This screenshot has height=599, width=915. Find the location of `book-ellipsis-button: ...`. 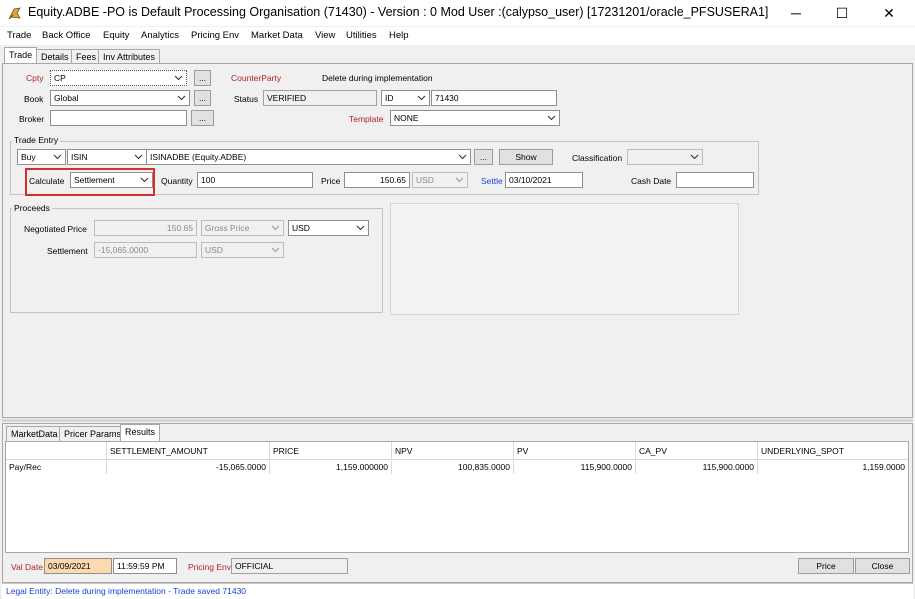

book-ellipsis-button: ... is located at coordinates (202, 98).